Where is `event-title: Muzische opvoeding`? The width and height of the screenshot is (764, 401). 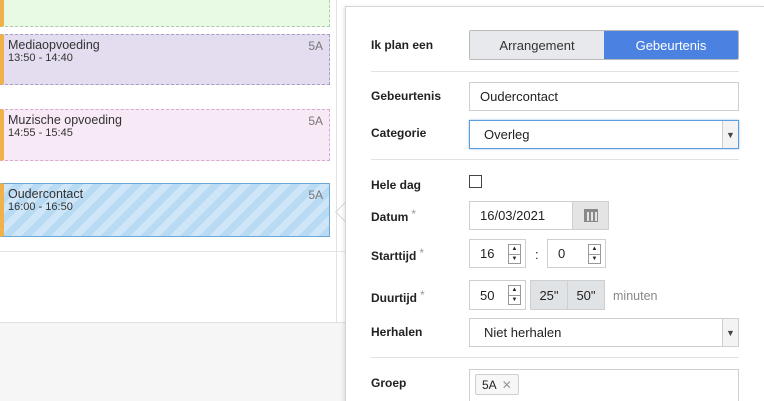
event-title: Muzische opvoeding is located at coordinates (65, 120).